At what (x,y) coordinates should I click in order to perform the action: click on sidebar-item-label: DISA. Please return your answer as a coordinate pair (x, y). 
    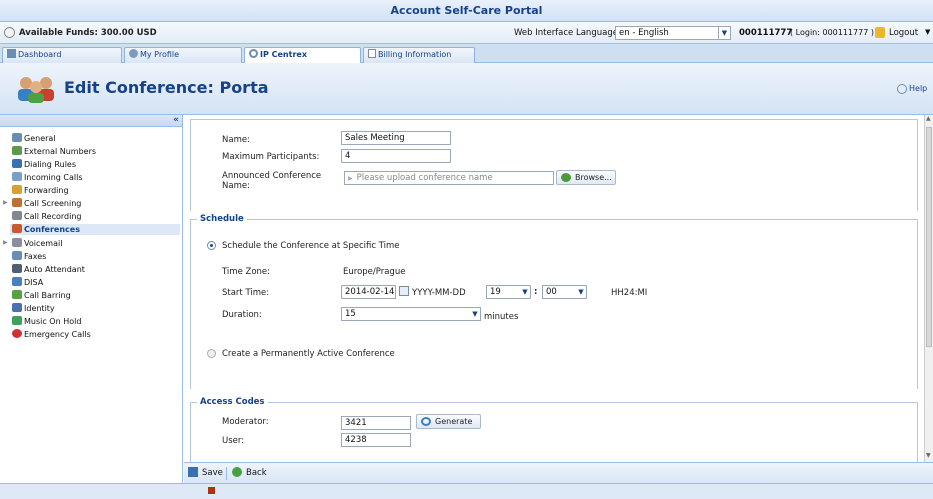
    Looking at the image, I should click on (34, 282).